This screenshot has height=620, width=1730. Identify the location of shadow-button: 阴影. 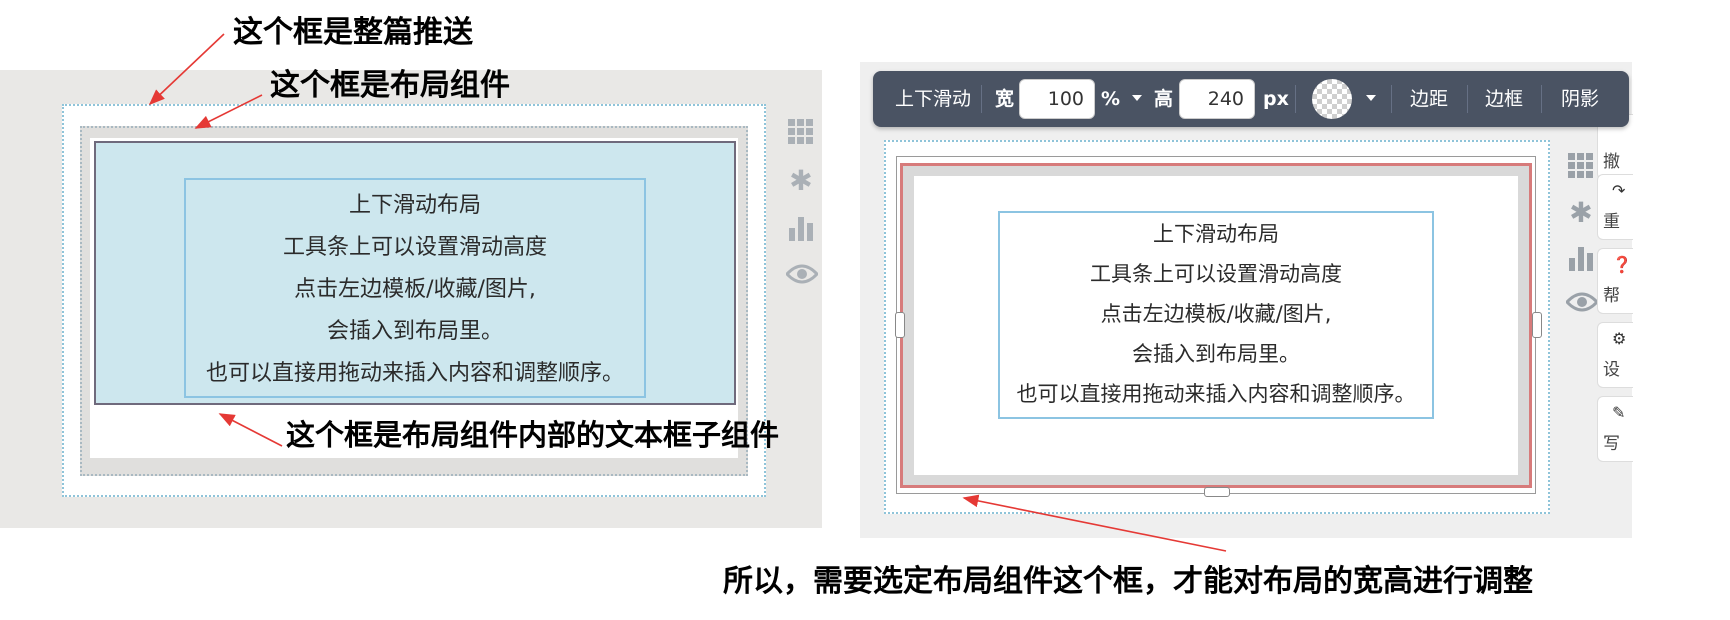
(1580, 99).